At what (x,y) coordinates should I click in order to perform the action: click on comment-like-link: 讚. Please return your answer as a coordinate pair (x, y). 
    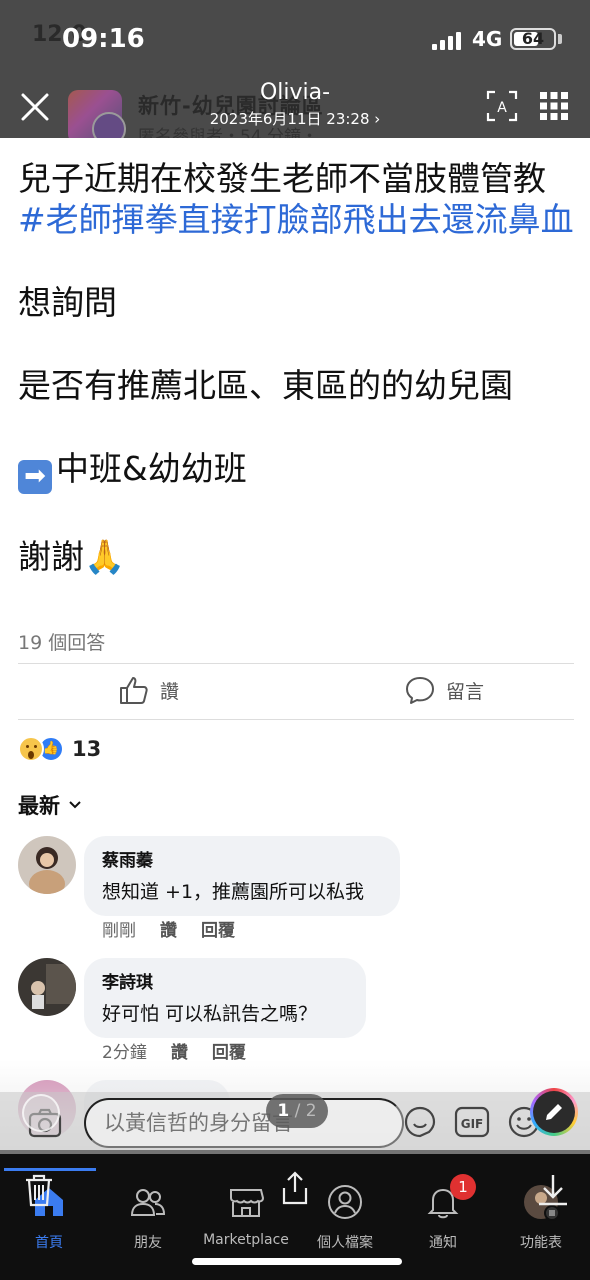
    Looking at the image, I should click on (168, 928).